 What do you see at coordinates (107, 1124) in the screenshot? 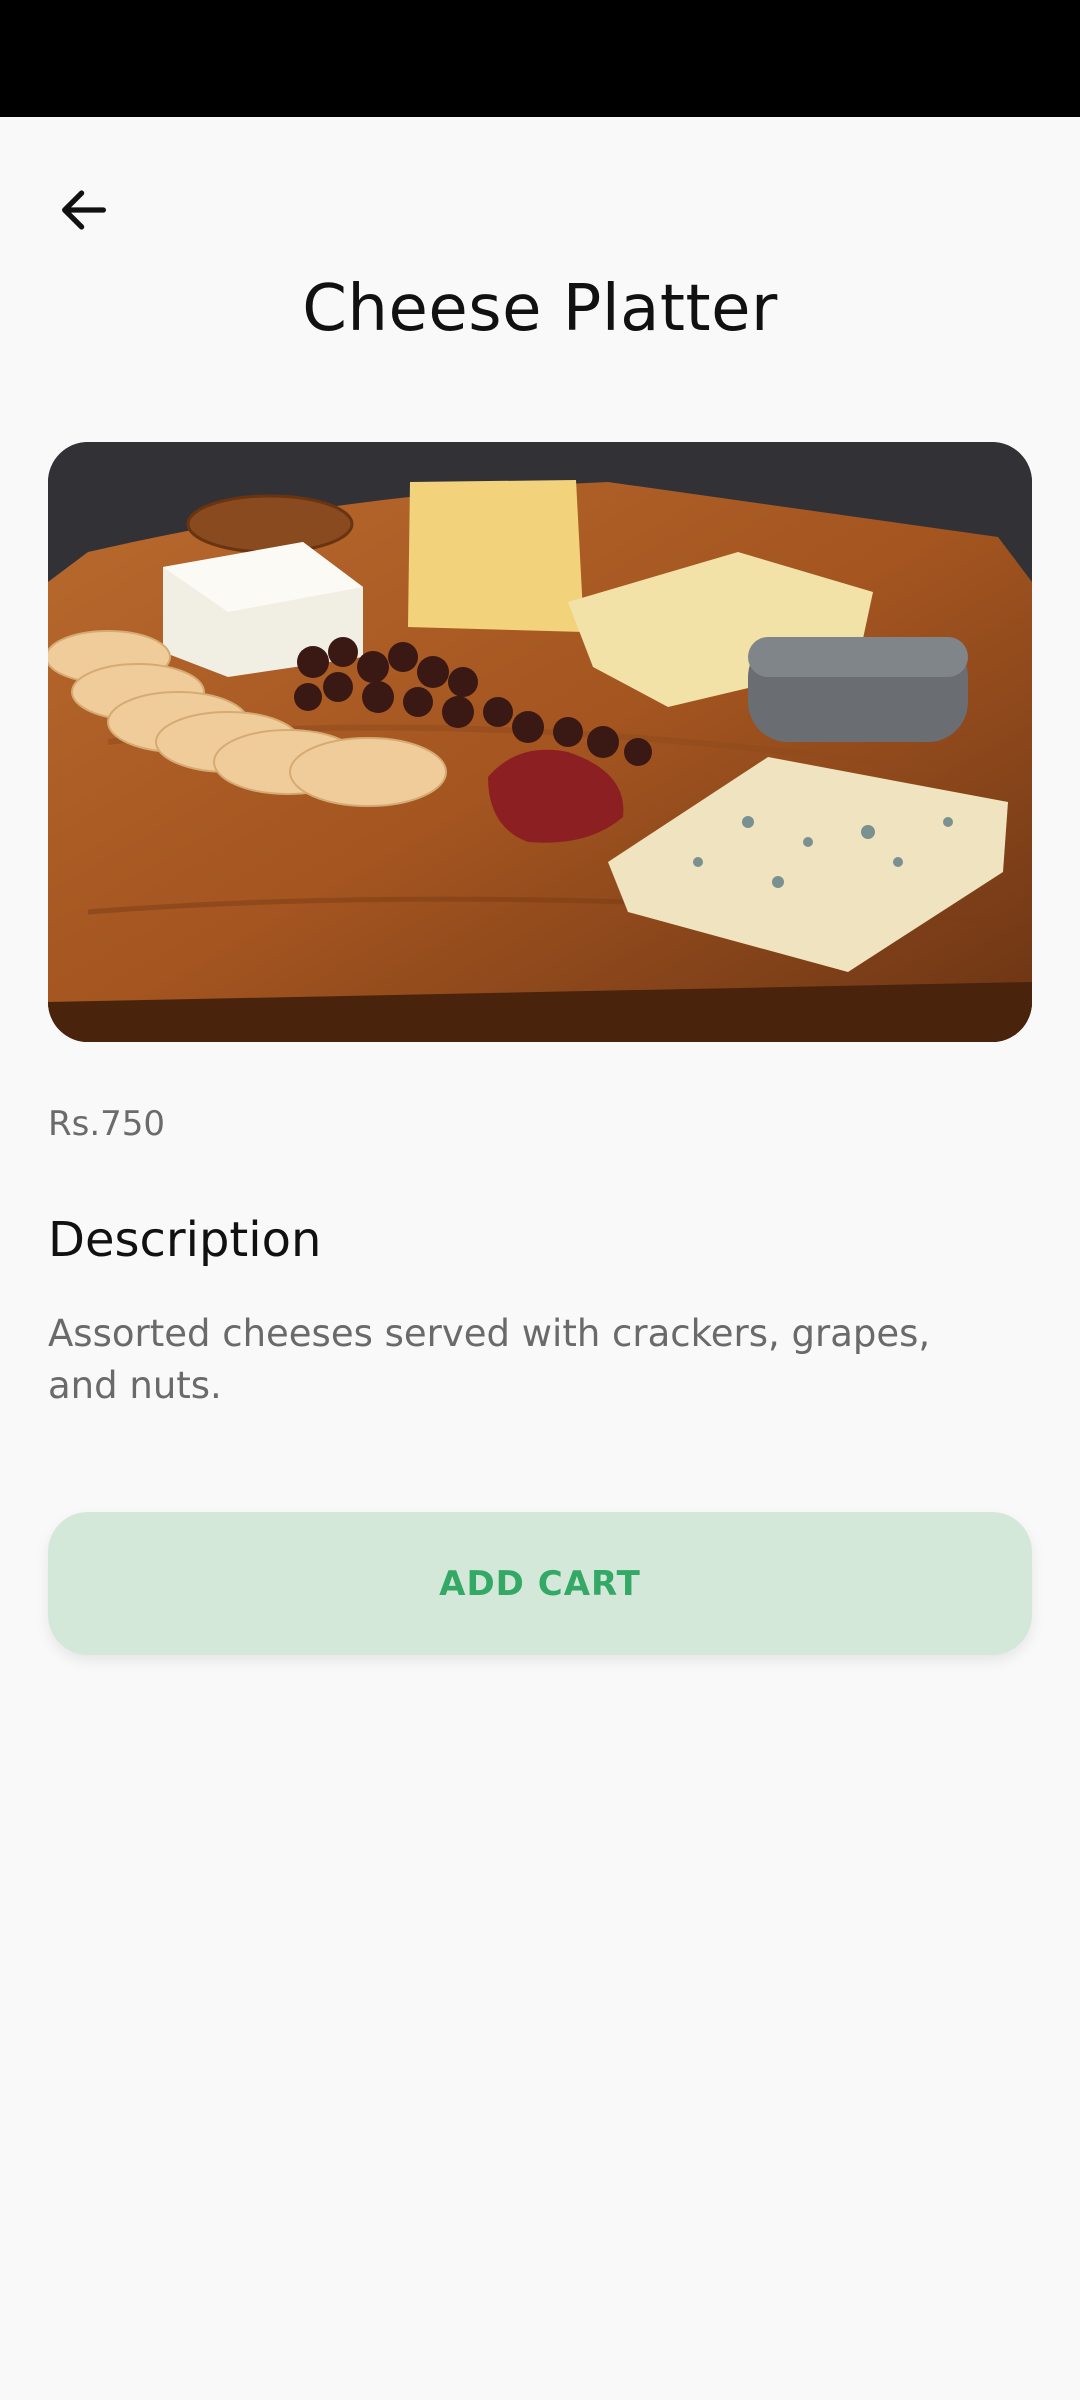
I see `product-price: Rs.750` at bounding box center [107, 1124].